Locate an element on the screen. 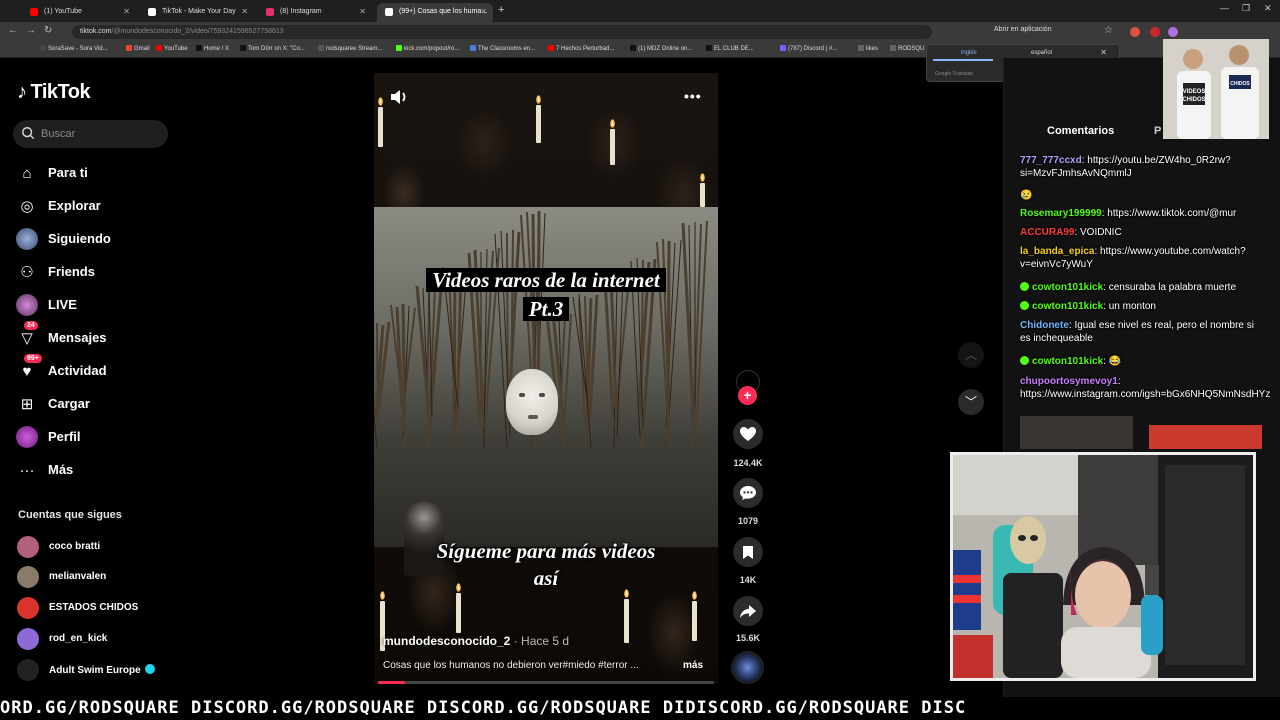  close-translate-icon: ✕ is located at coordinates (1103, 52).